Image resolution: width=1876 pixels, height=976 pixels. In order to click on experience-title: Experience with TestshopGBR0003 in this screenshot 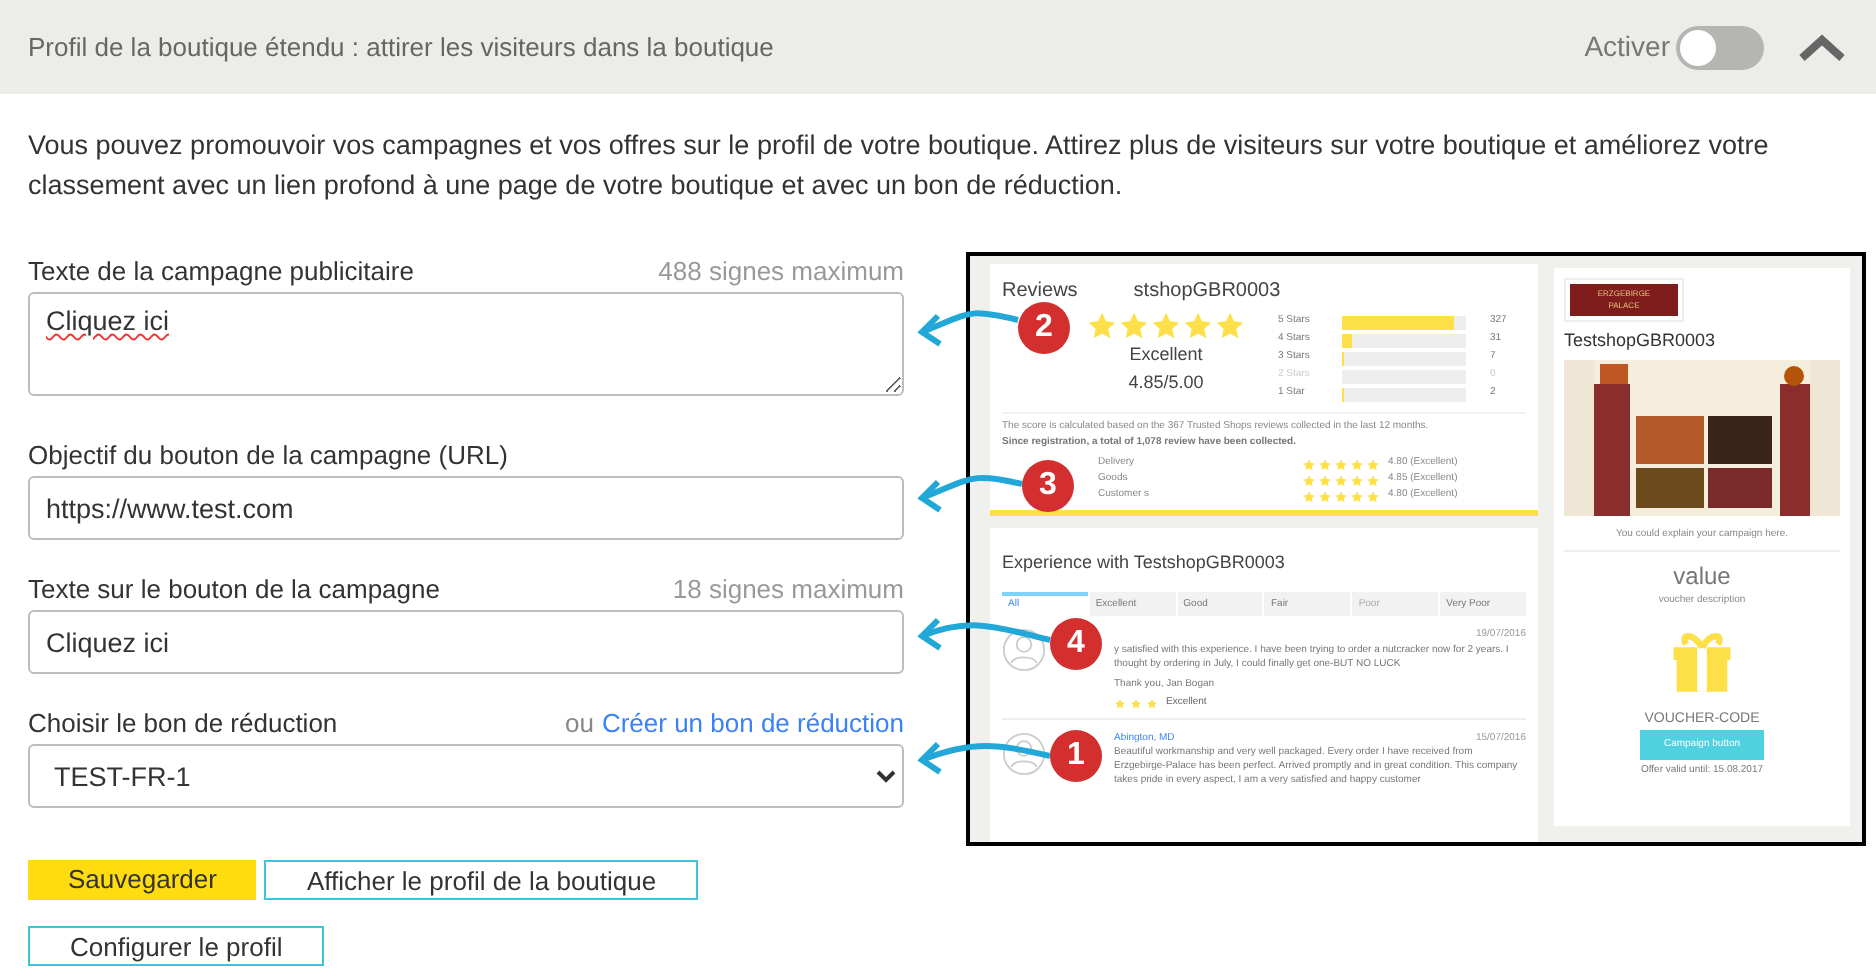, I will do `click(1143, 562)`.